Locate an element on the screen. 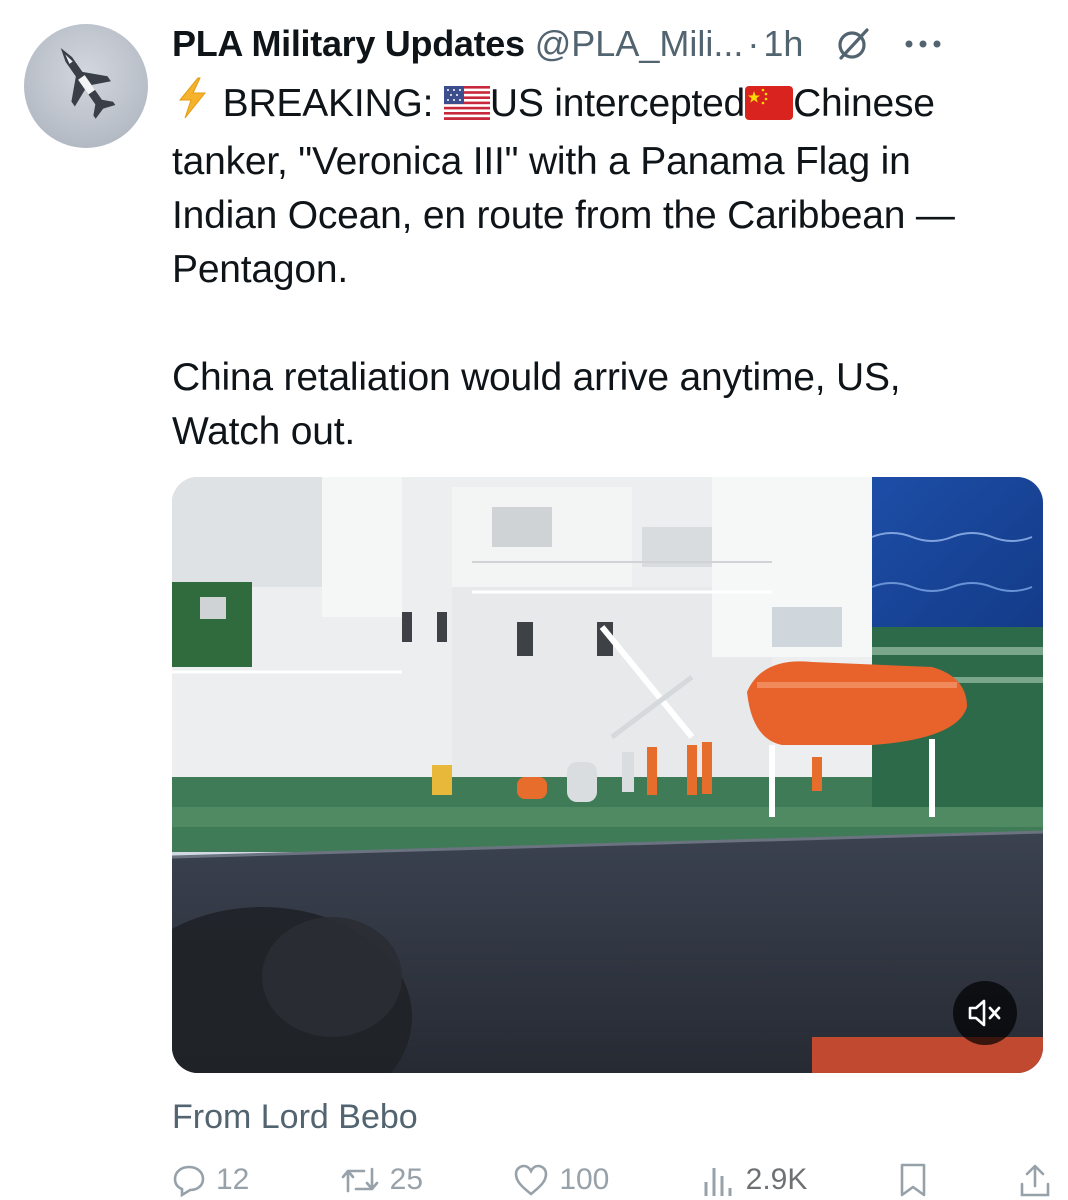 Image resolution: width=1068 pixels, height=1200 pixels. reply-icon is located at coordinates (189, 1181).